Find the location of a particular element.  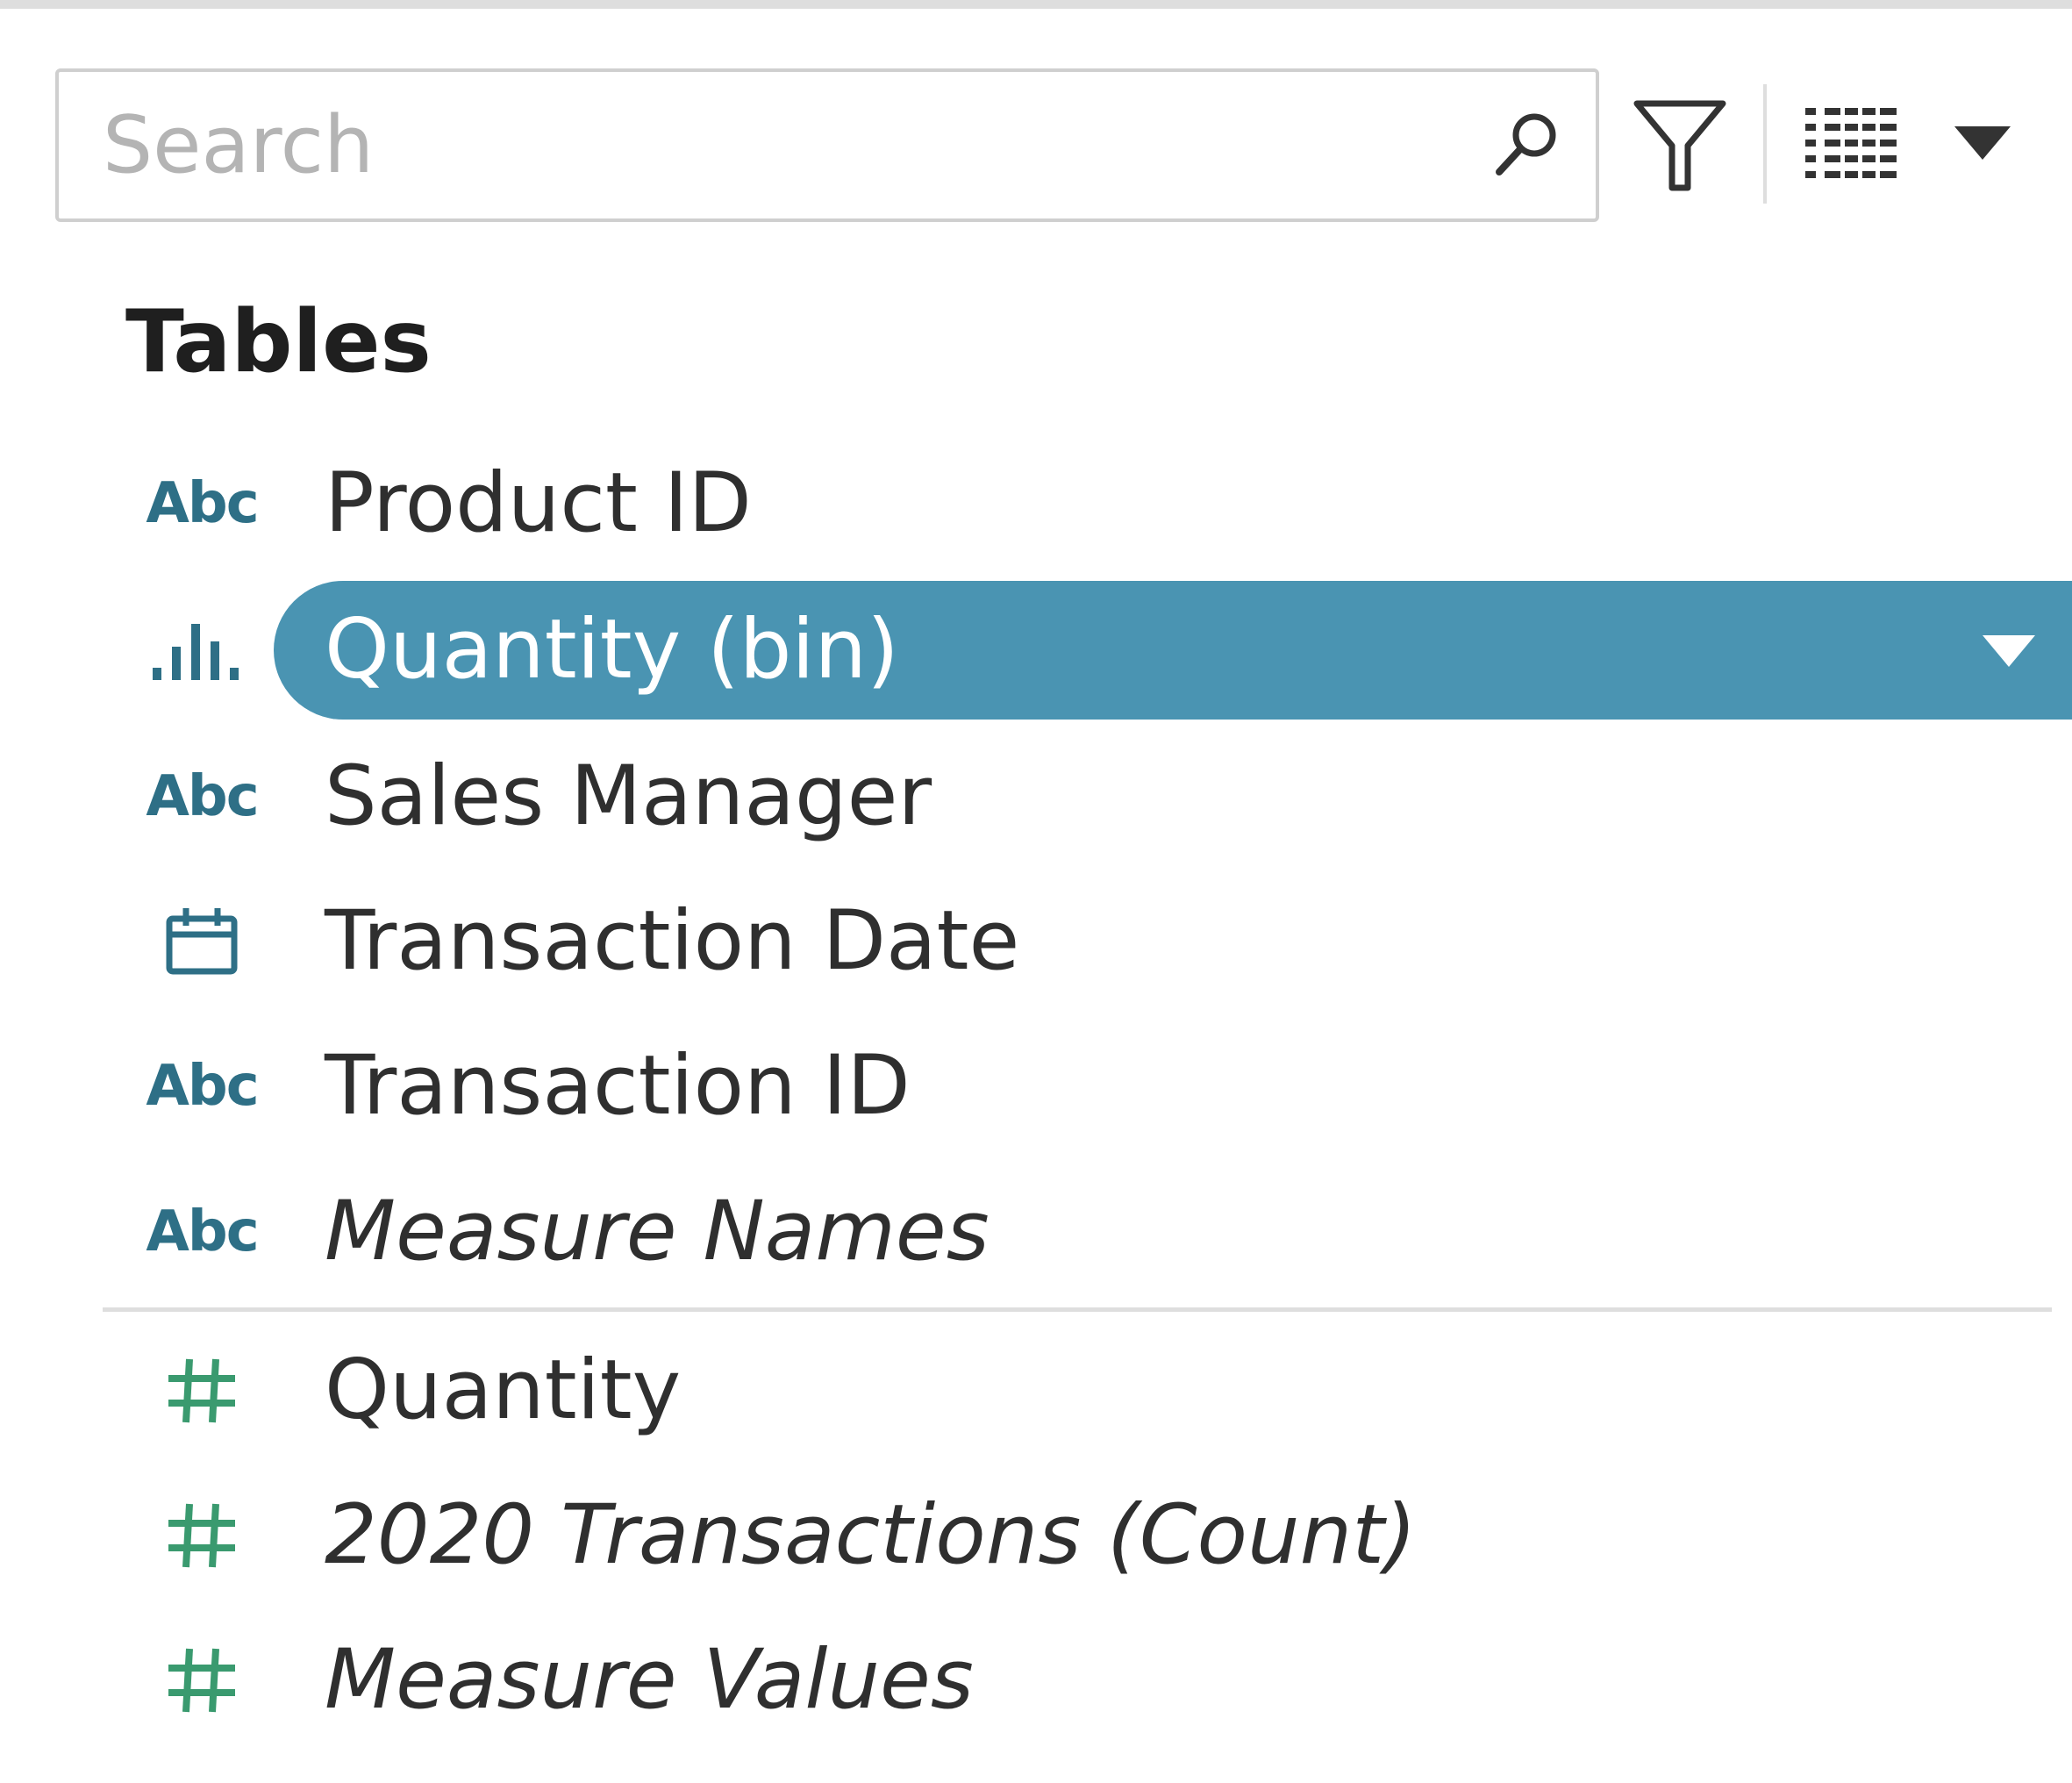

calendar-icon is located at coordinates (202, 942).